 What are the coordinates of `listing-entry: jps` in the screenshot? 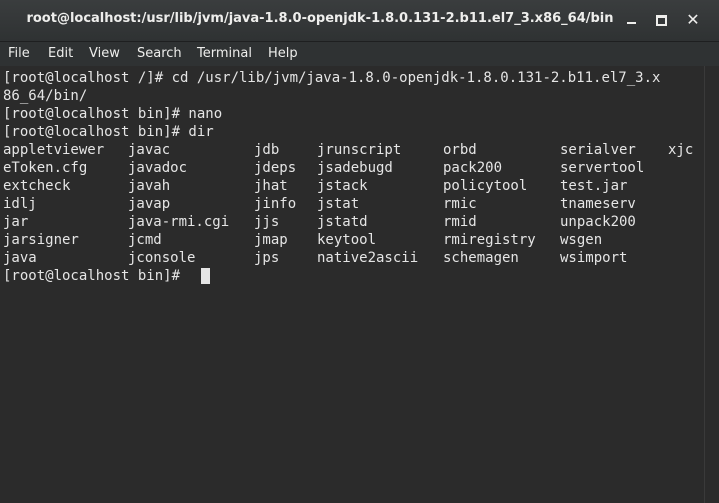 It's located at (267, 258).